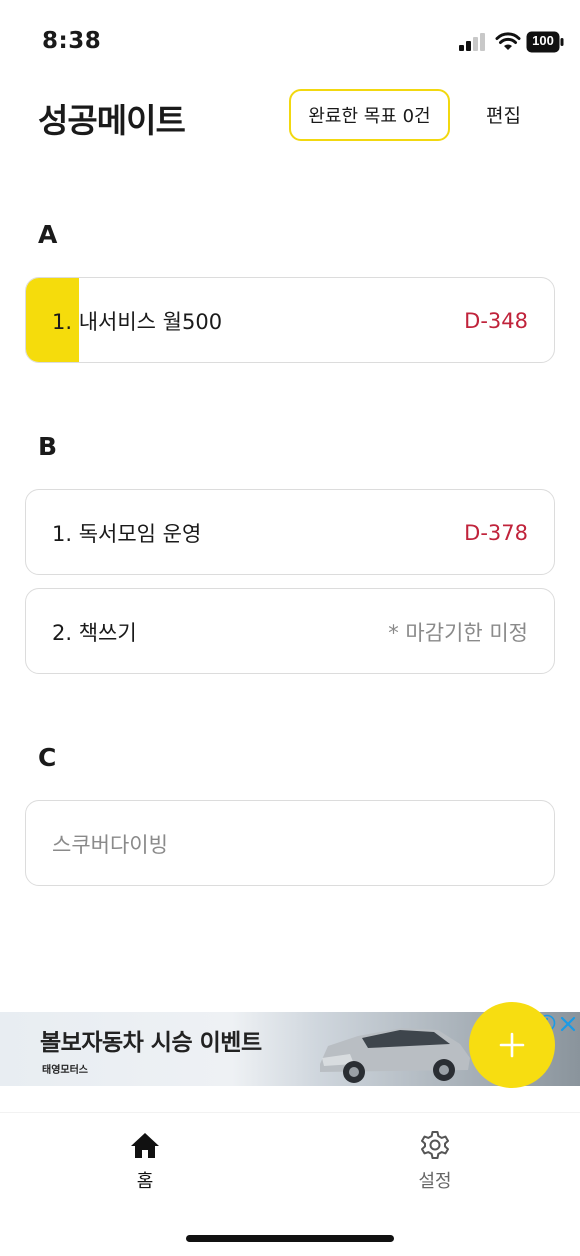 The image size is (580, 1256). Describe the element at coordinates (151, 1043) in the screenshot. I see `ad-headline: 볼보자동차 시승 이벤트` at that location.